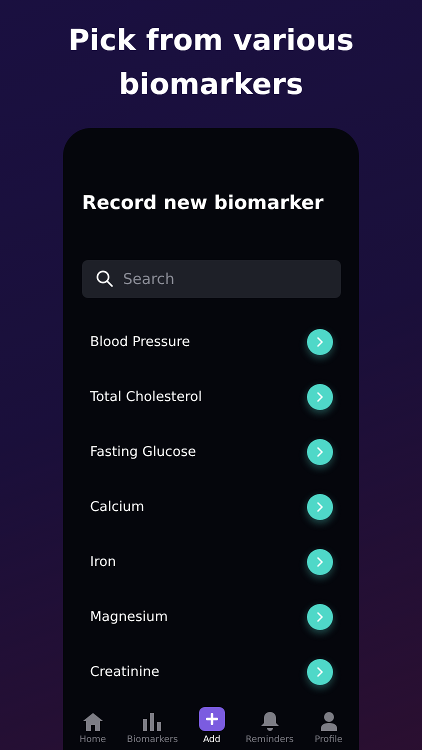 The width and height of the screenshot is (422, 750). I want to click on biomarker-name: Iron, so click(103, 562).